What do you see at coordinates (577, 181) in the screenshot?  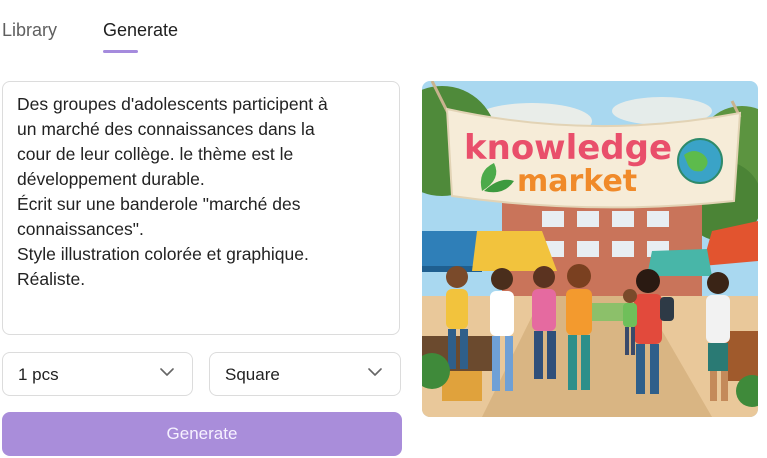 I see `banner-text-line2: market` at bounding box center [577, 181].